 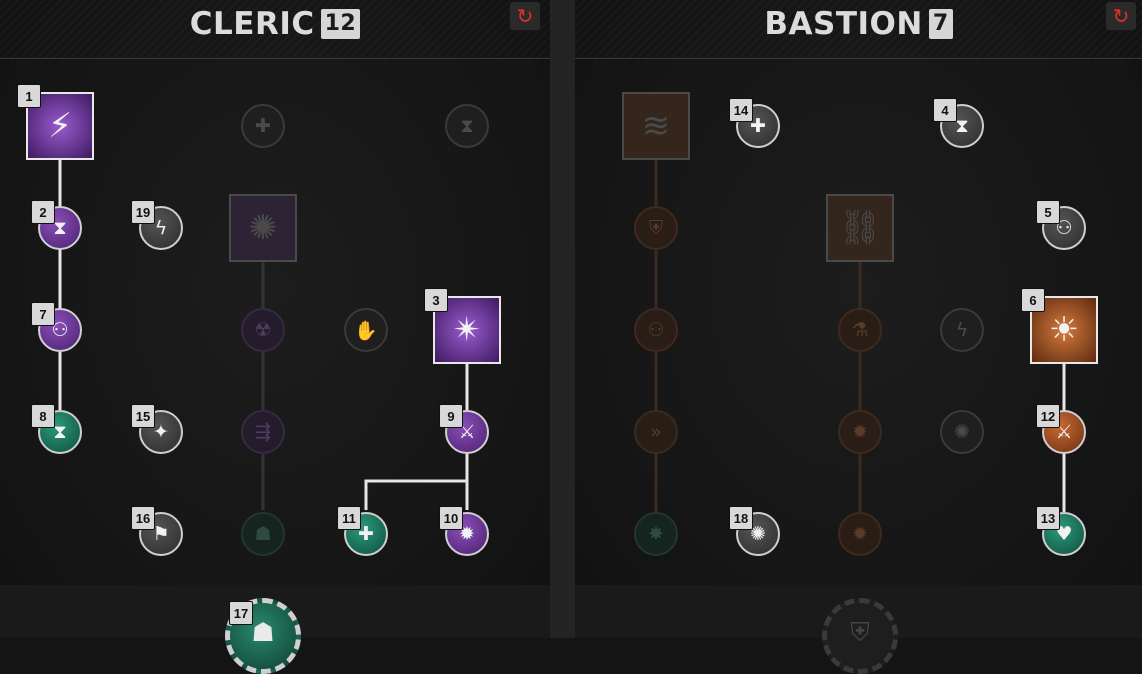 I want to click on dash-icon: ⇶, so click(x=263, y=432).